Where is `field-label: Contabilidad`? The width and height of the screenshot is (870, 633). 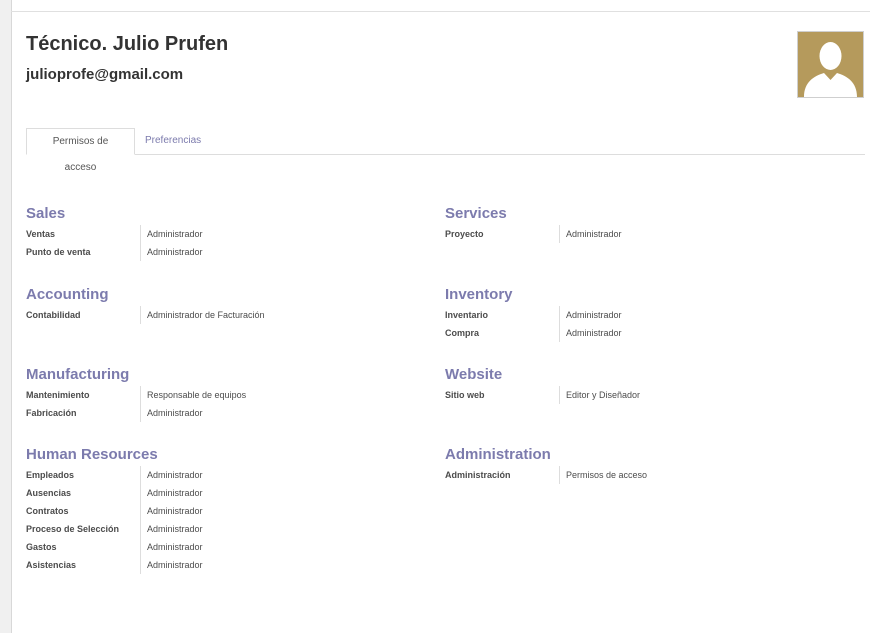 field-label: Contabilidad is located at coordinates (53, 315).